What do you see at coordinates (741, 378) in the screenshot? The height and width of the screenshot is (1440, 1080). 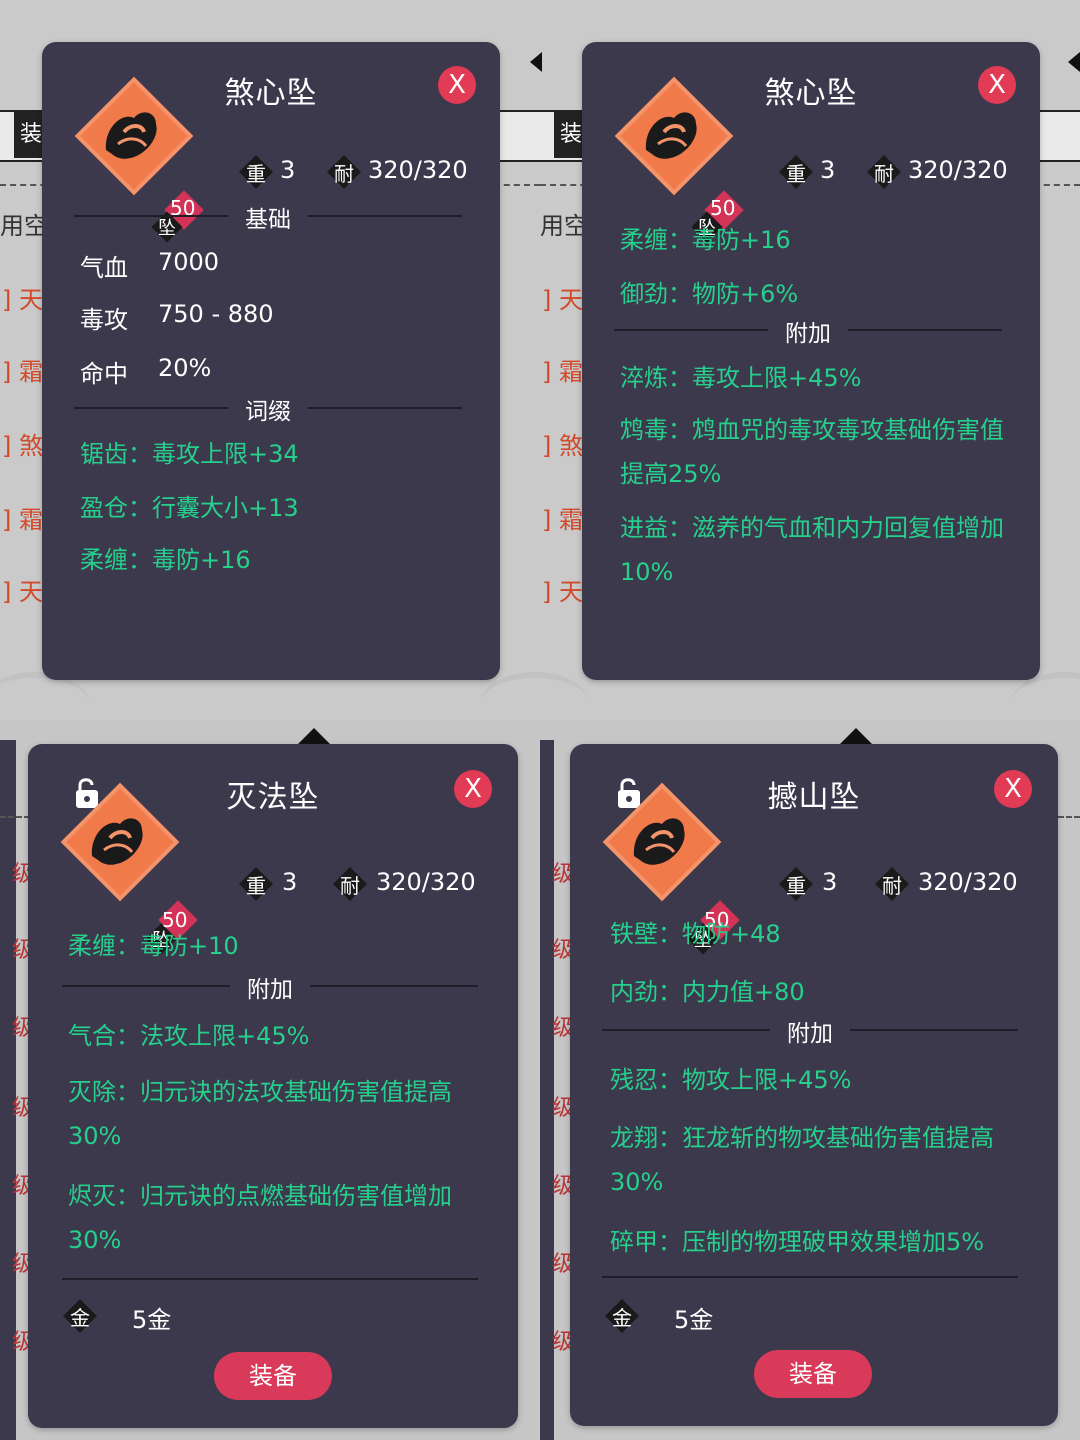 I see `extra-affix-line: 淬炼：毒攻上限+45%` at bounding box center [741, 378].